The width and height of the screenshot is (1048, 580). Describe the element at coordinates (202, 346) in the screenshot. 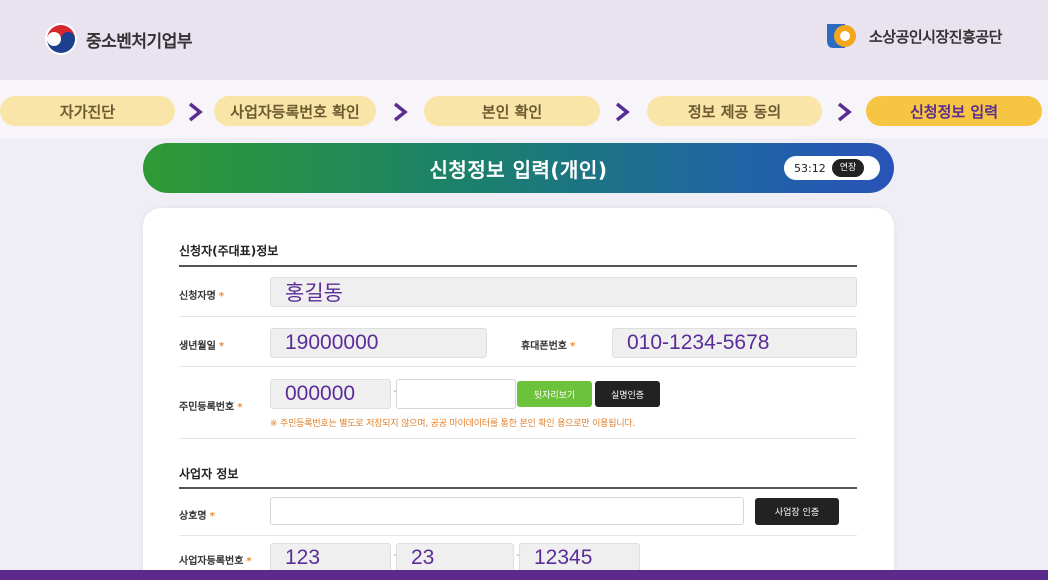

I see `birthdate-label: 생년월일 *` at that location.